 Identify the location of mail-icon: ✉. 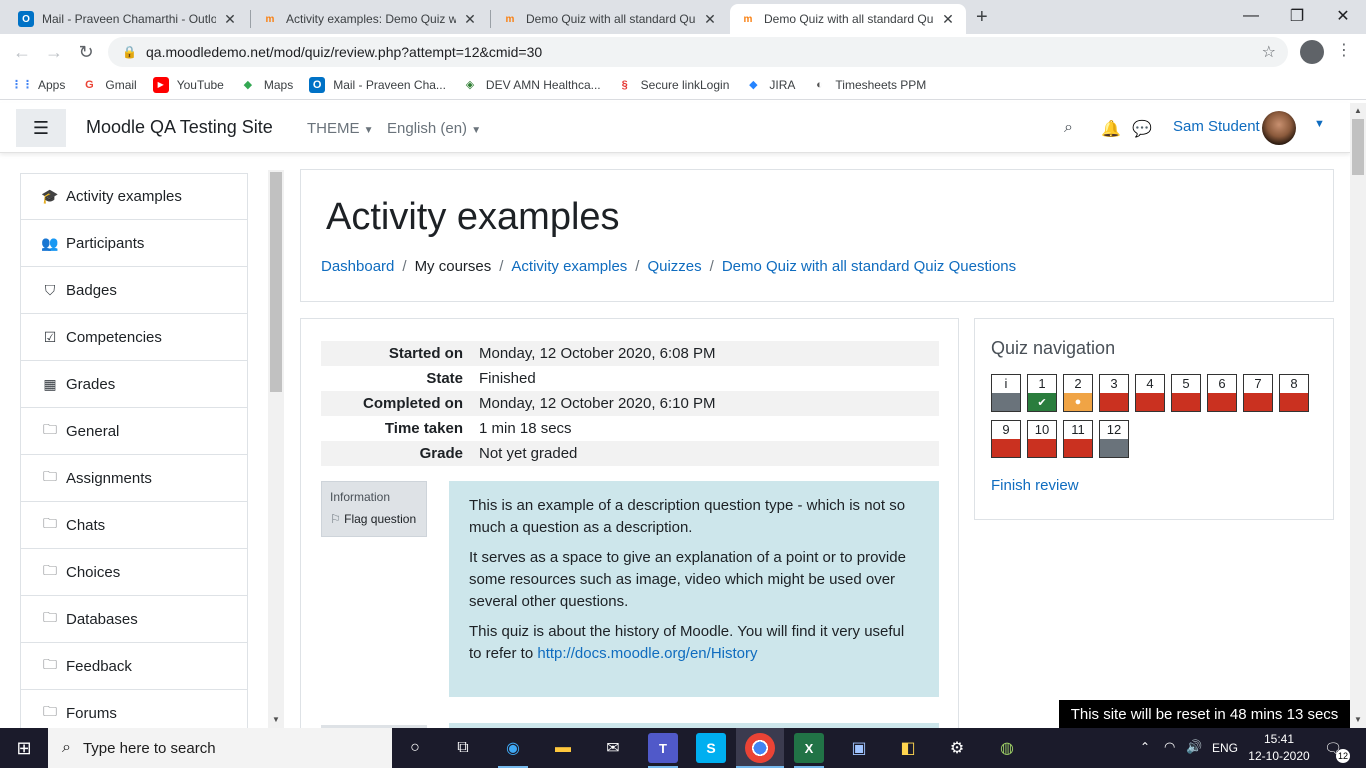
(613, 748).